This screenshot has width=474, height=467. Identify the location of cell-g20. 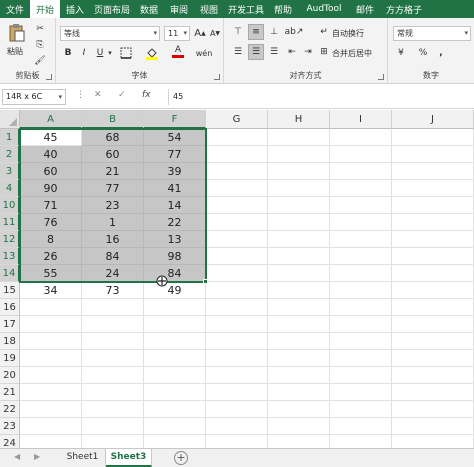
(237, 375).